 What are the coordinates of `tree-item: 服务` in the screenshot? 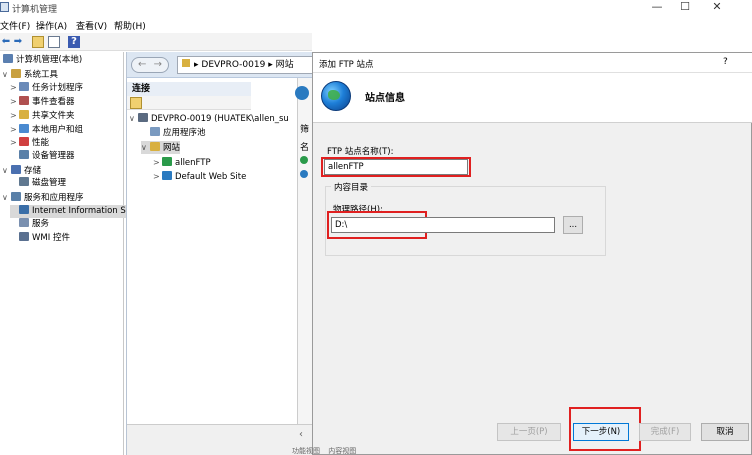 It's located at (29, 224).